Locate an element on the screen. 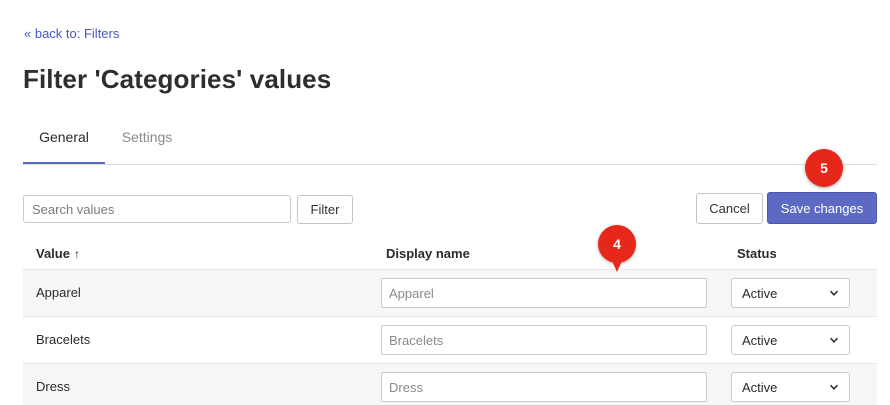 The image size is (890, 405). row-value: Apparel is located at coordinates (58, 292).